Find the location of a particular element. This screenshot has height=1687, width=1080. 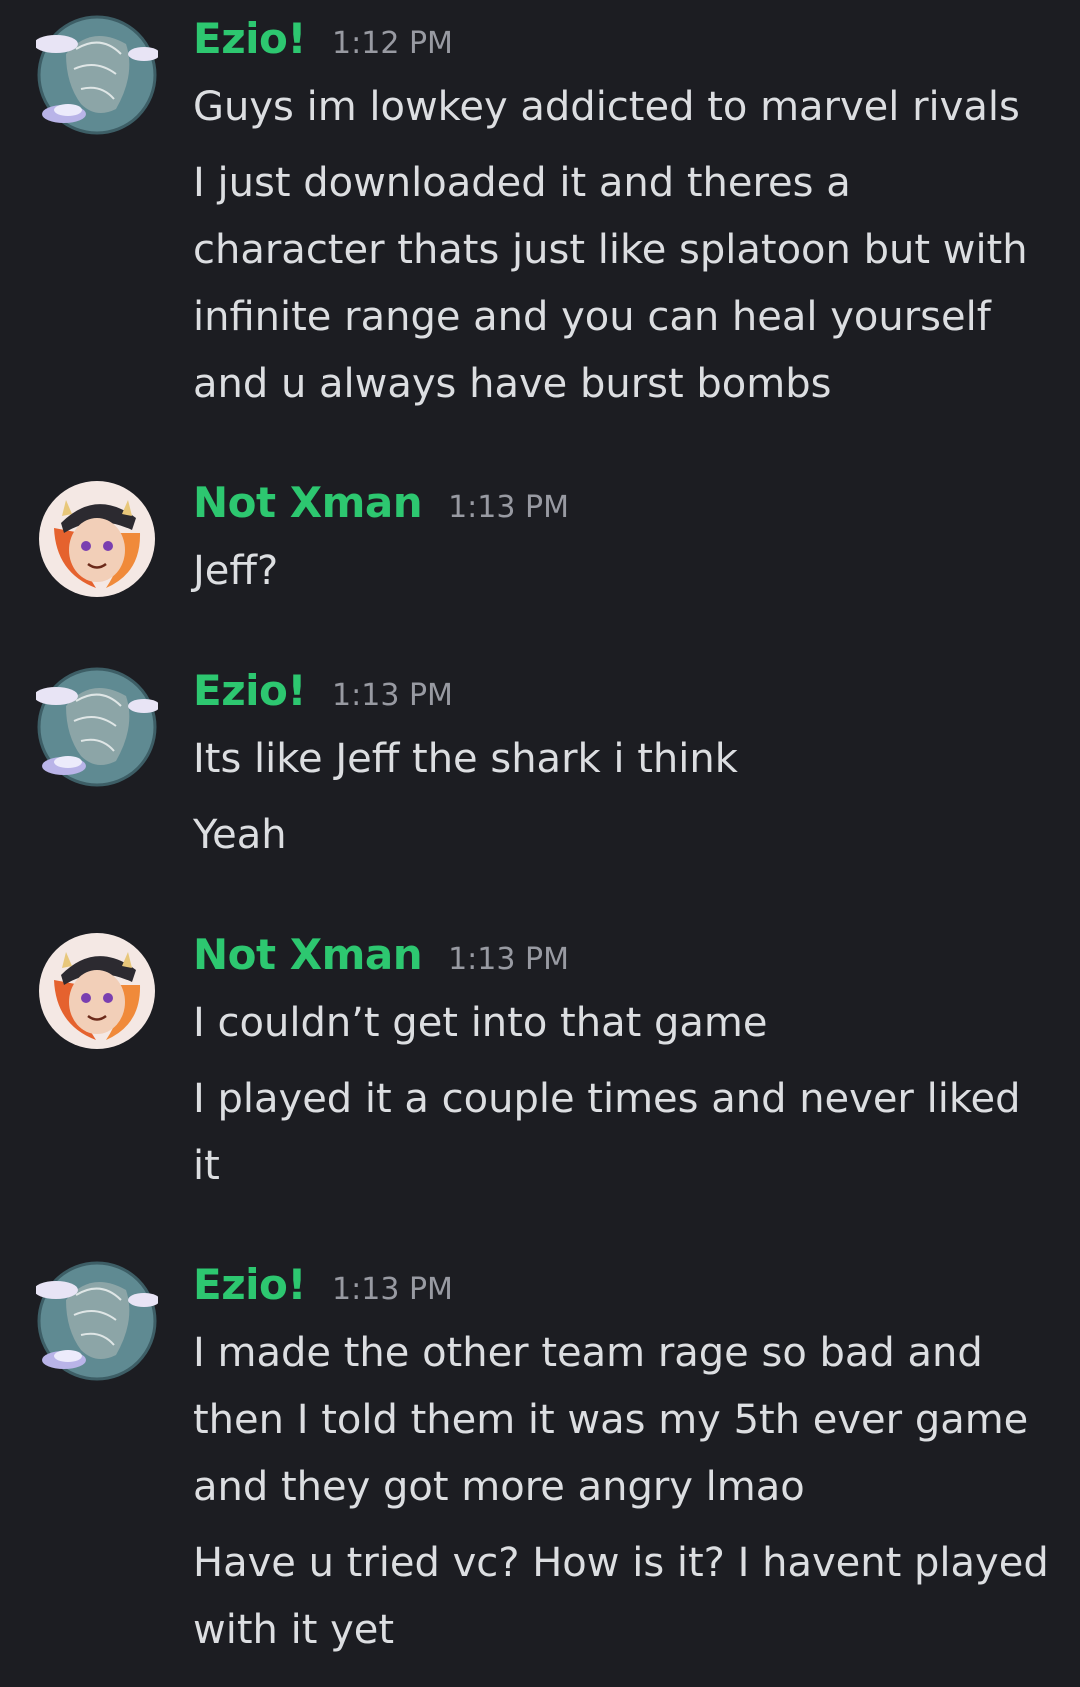

message-text: Its like Jeff the shark i think is located at coordinates (465, 759).